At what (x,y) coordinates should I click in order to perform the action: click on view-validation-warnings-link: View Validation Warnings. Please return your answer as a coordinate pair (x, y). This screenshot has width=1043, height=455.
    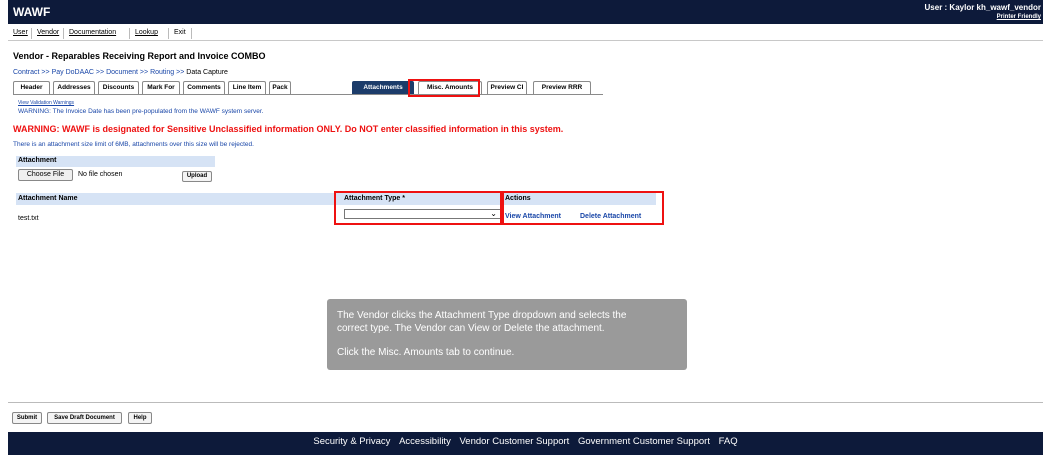
    Looking at the image, I should click on (46, 103).